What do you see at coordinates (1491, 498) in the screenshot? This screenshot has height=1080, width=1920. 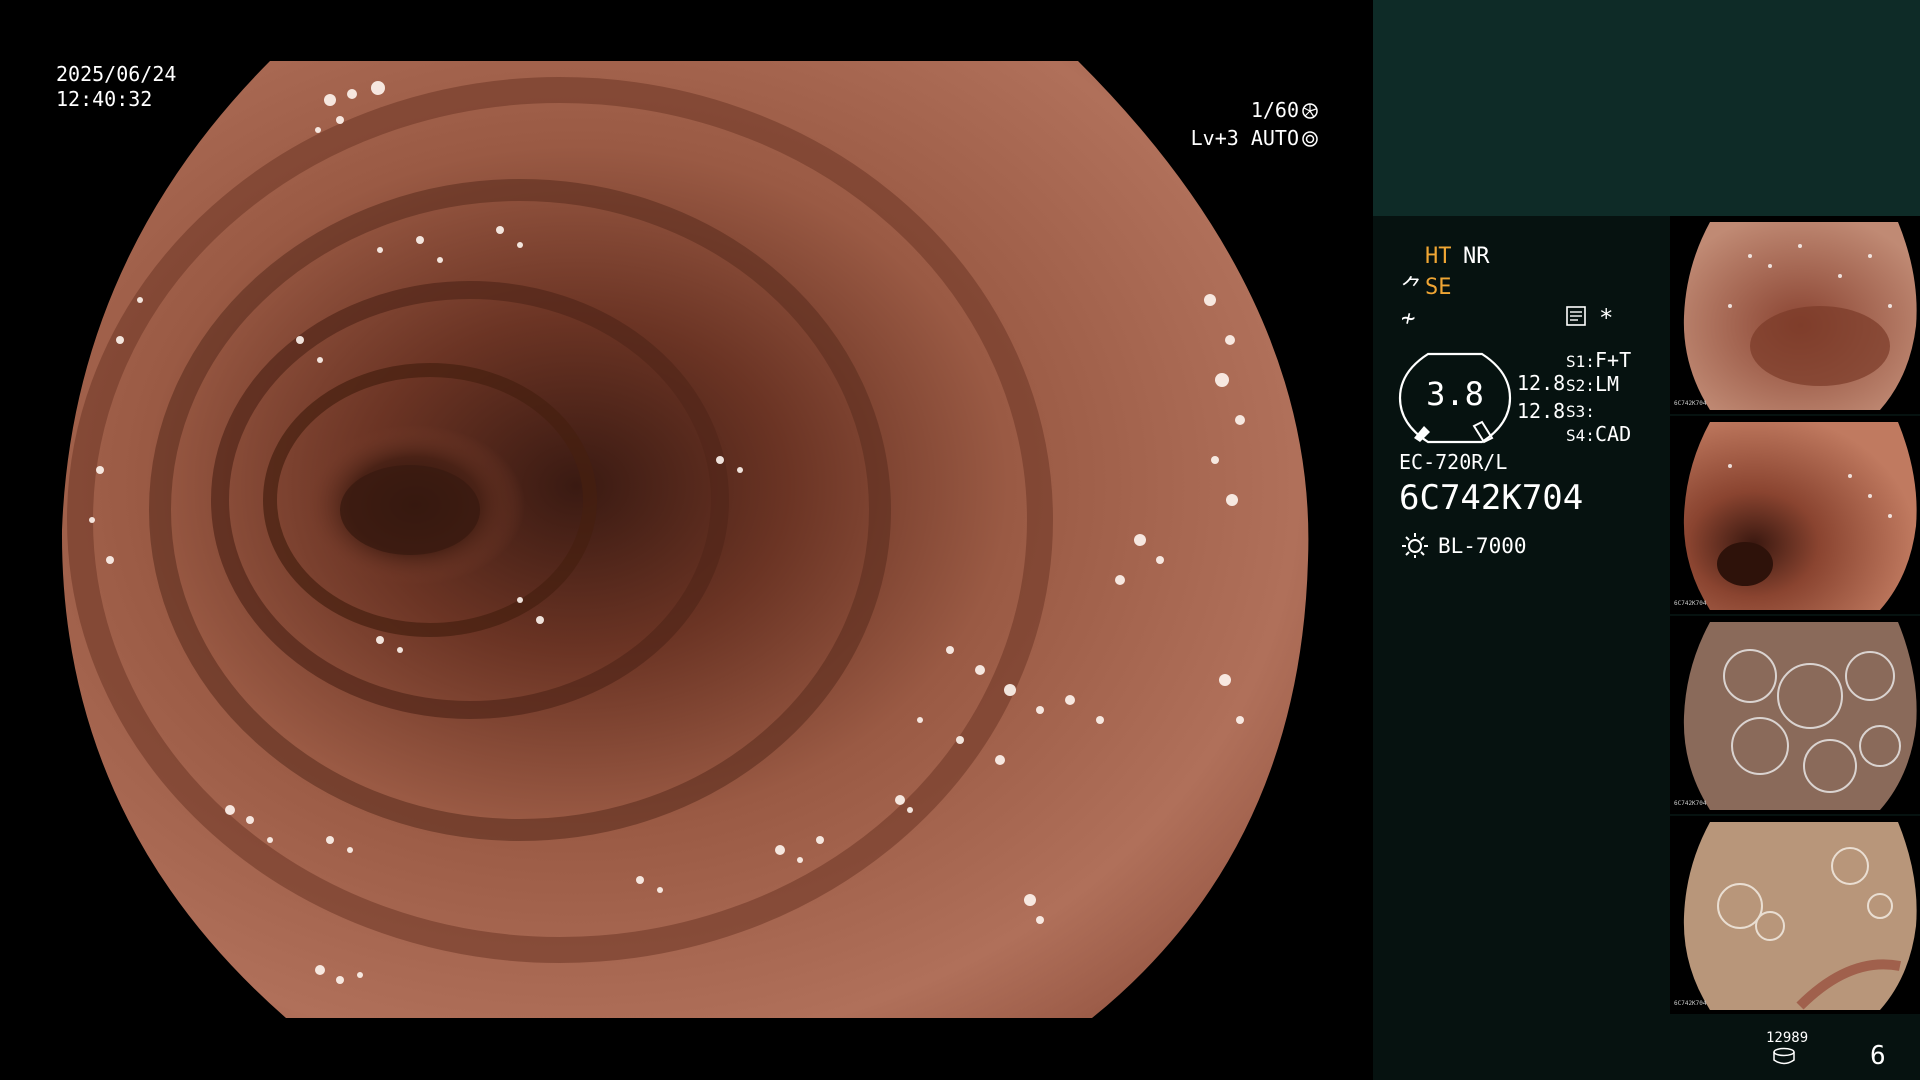 I see `scope-serial: 6C742K704` at bounding box center [1491, 498].